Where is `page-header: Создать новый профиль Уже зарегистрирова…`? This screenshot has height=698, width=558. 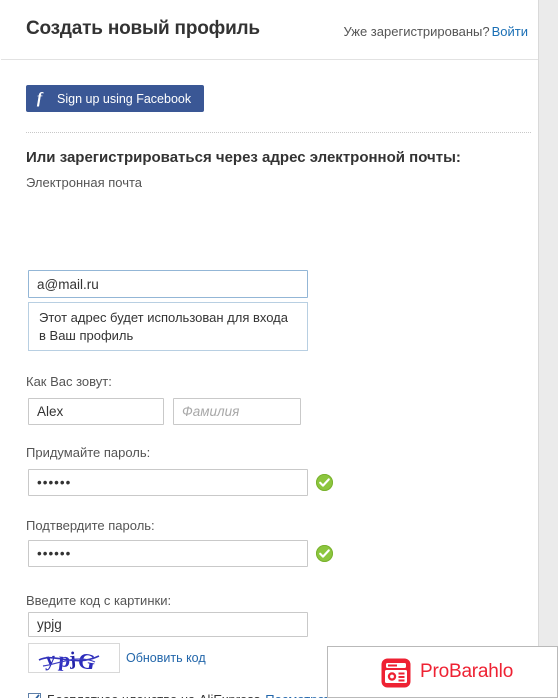 page-header: Создать новый профиль Уже зарегистрирова… is located at coordinates (269, 30).